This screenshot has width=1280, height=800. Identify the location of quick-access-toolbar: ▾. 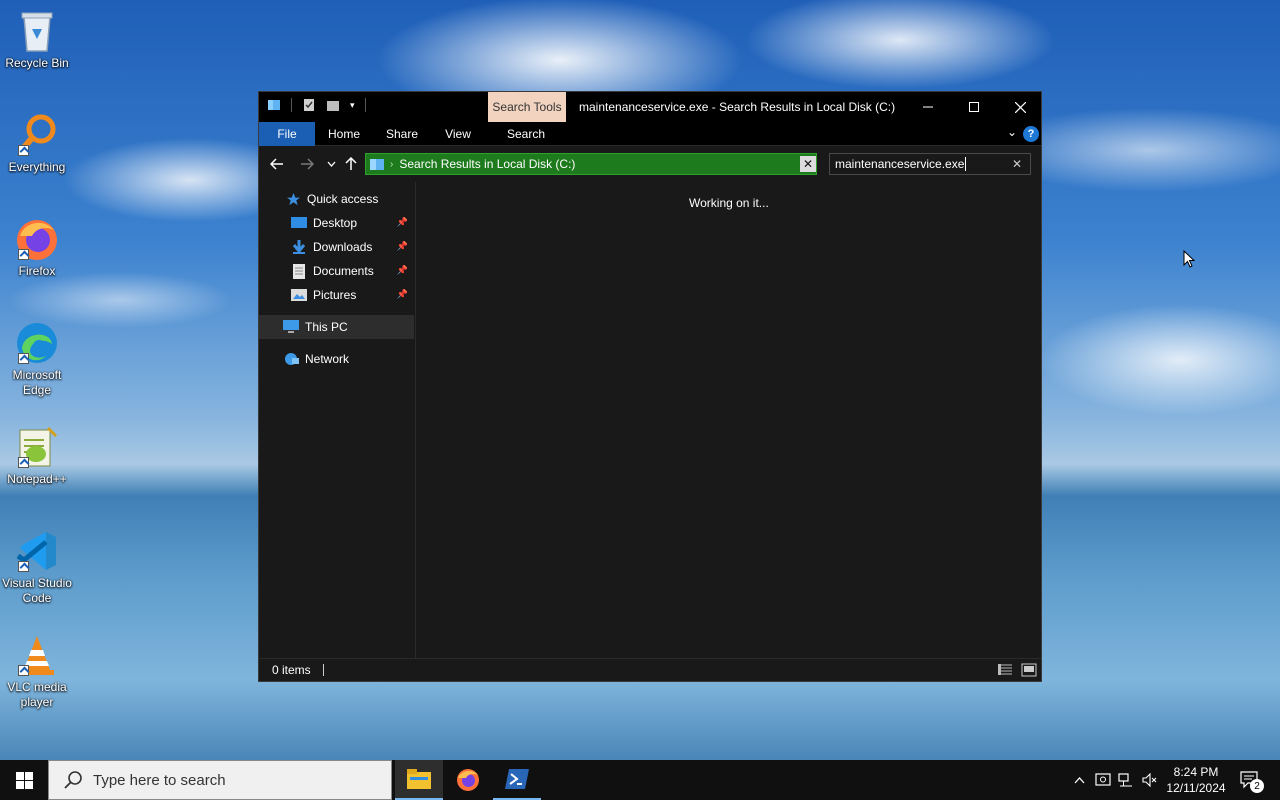
(316, 105).